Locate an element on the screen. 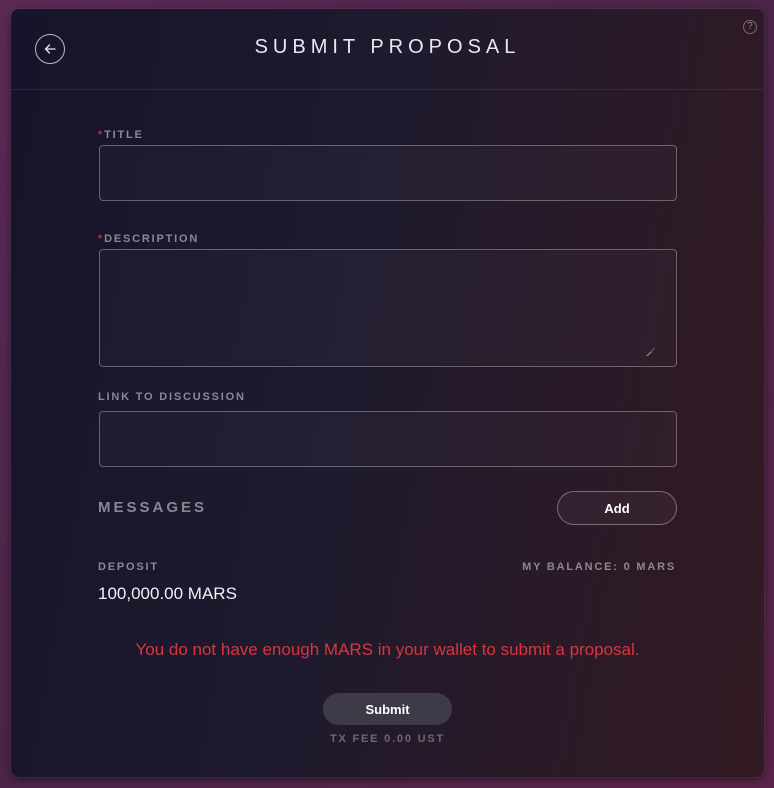 The height and width of the screenshot is (788, 774). tx-fee: TX FEE 0.00 UST is located at coordinates (387, 739).